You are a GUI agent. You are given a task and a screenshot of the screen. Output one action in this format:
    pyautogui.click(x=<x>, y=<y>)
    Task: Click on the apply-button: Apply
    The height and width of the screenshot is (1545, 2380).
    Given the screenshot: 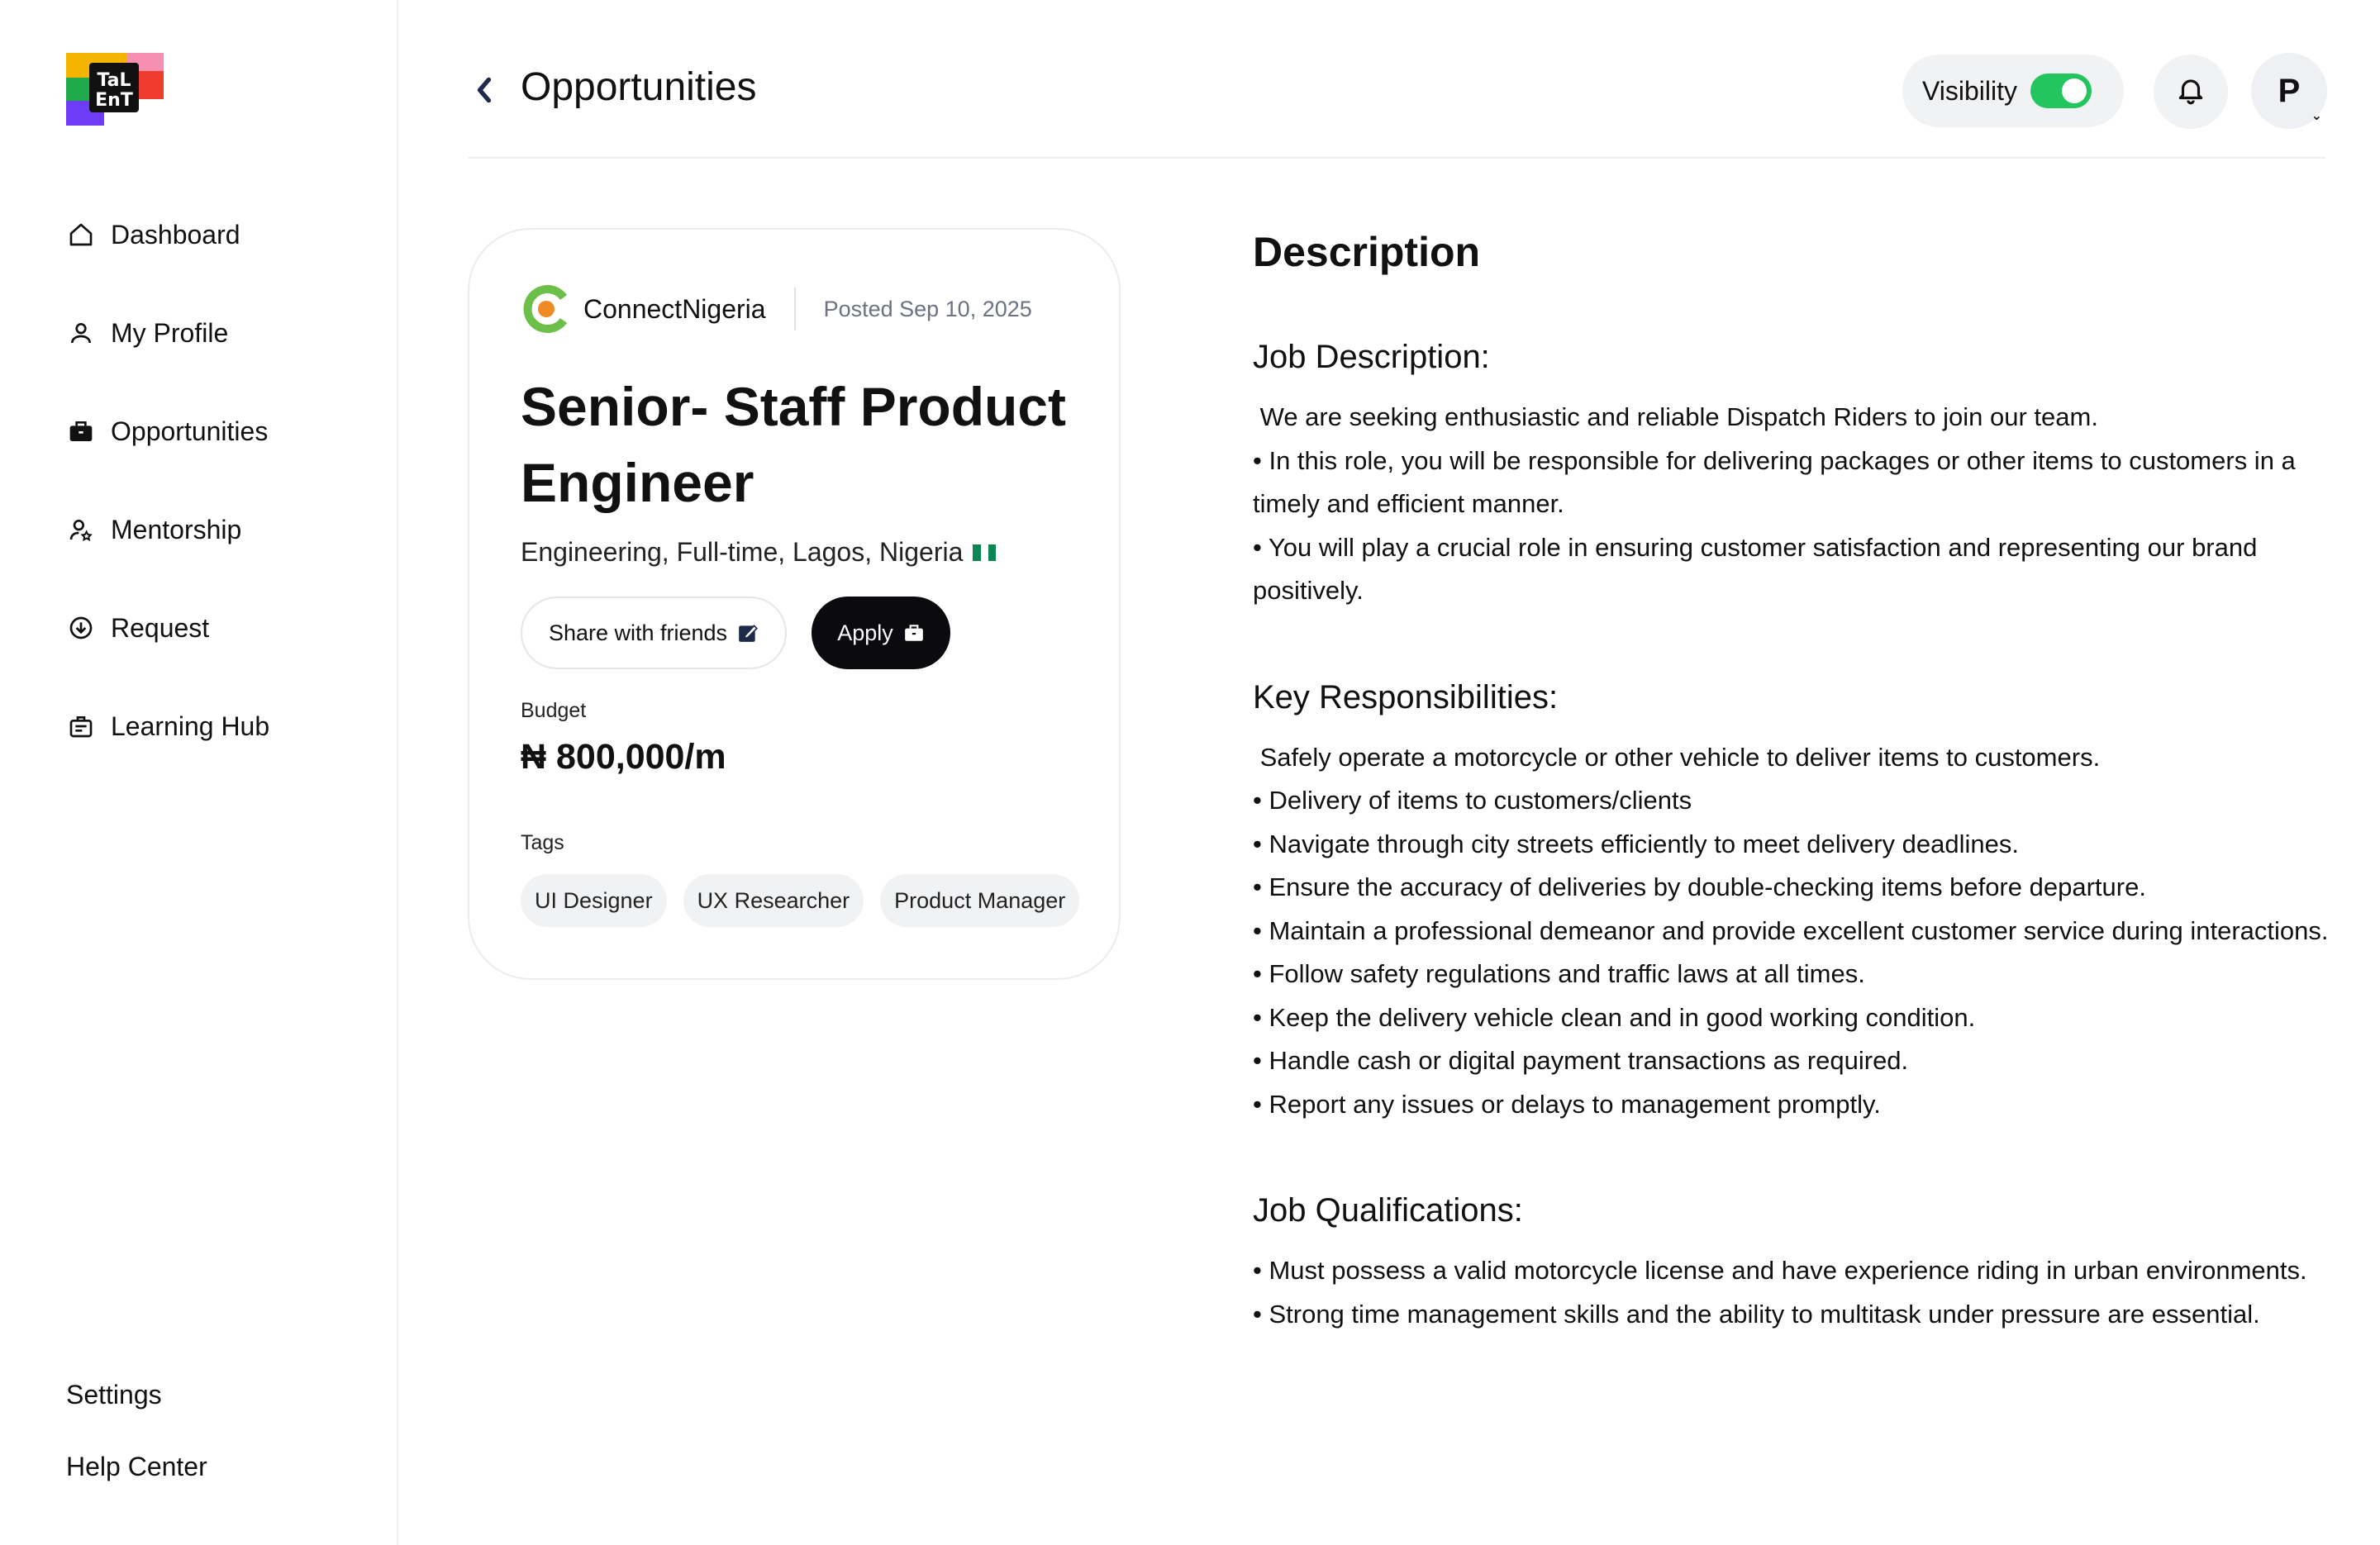 What is the action you would take?
    pyautogui.click(x=881, y=633)
    